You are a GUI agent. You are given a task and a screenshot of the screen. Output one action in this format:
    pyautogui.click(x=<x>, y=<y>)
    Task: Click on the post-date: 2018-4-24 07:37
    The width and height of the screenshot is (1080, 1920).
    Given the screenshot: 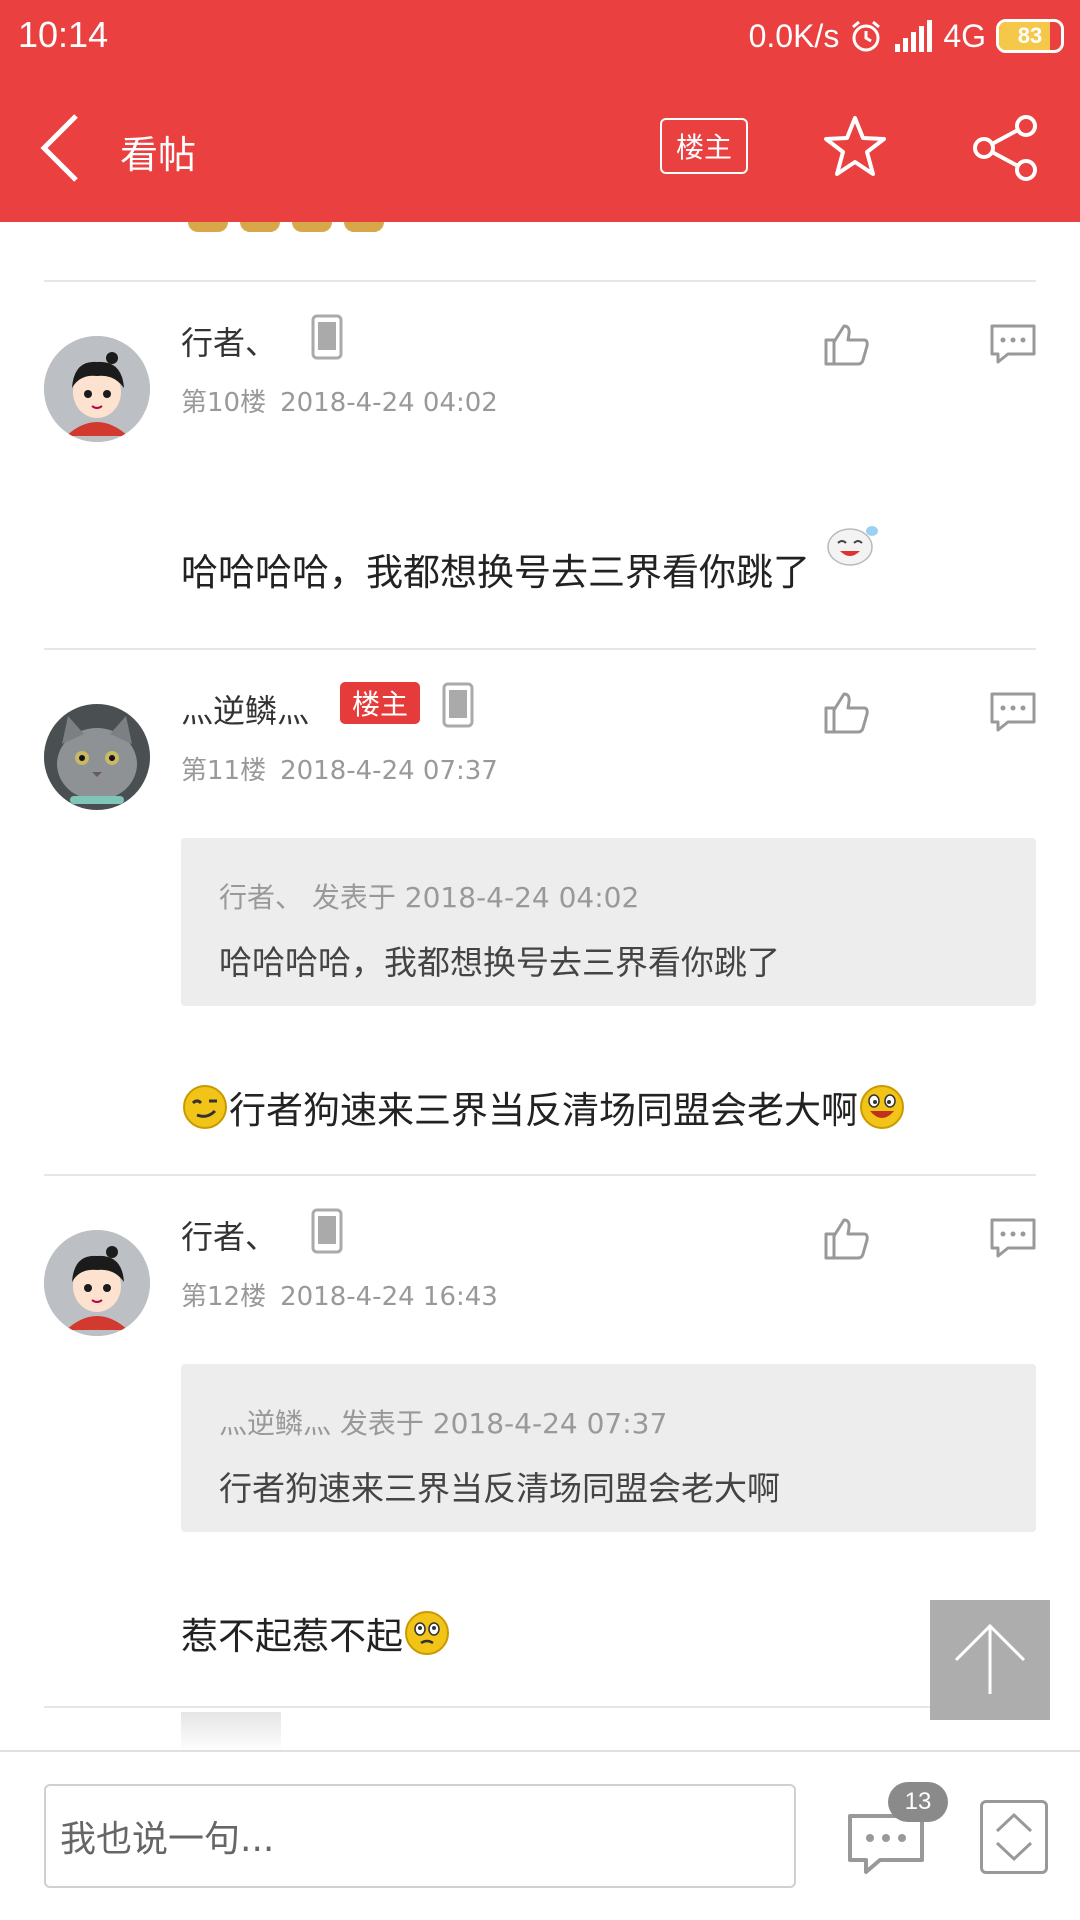 What is the action you would take?
    pyautogui.click(x=389, y=771)
    